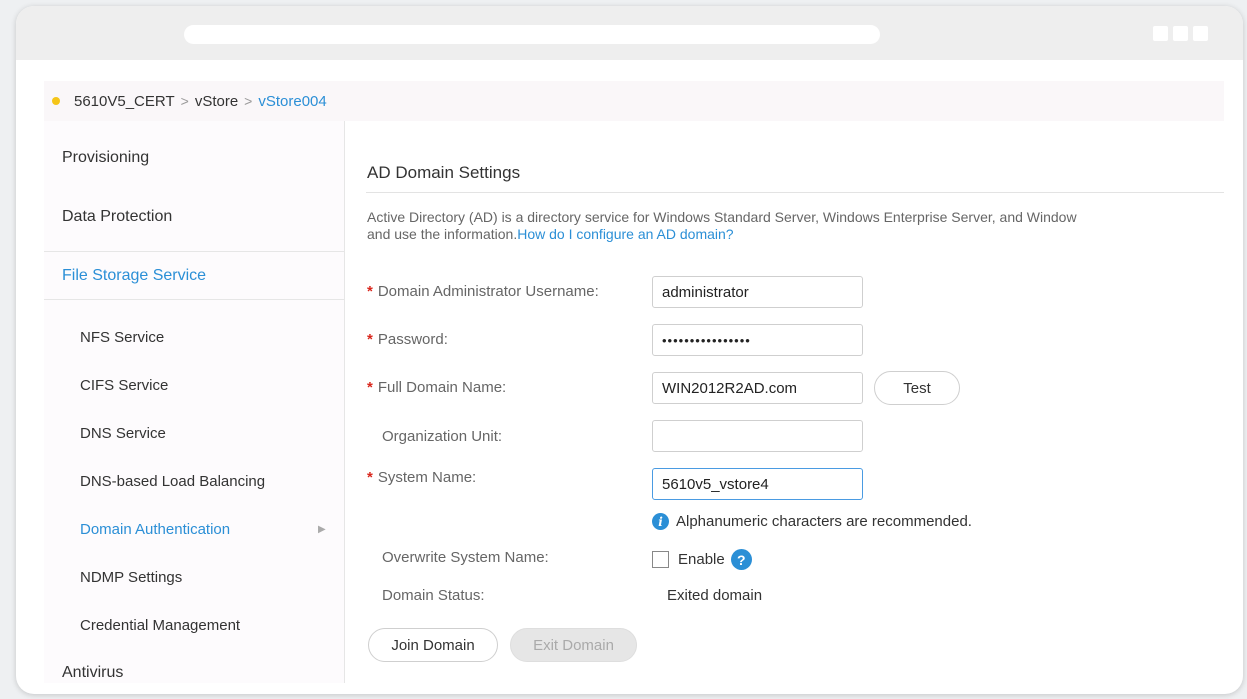 This screenshot has height=699, width=1247. I want to click on exit-domain-button: Exit Domain, so click(573, 645).